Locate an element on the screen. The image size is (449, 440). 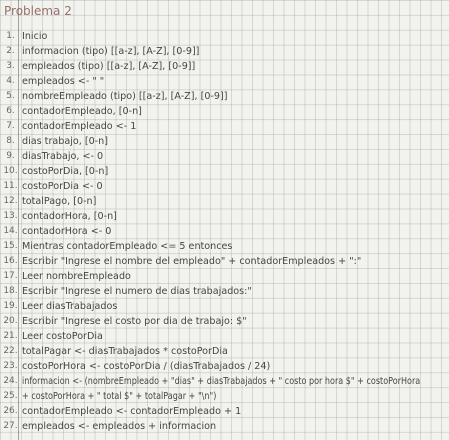
line-text: contadorHora <- 0 is located at coordinates (67, 231).